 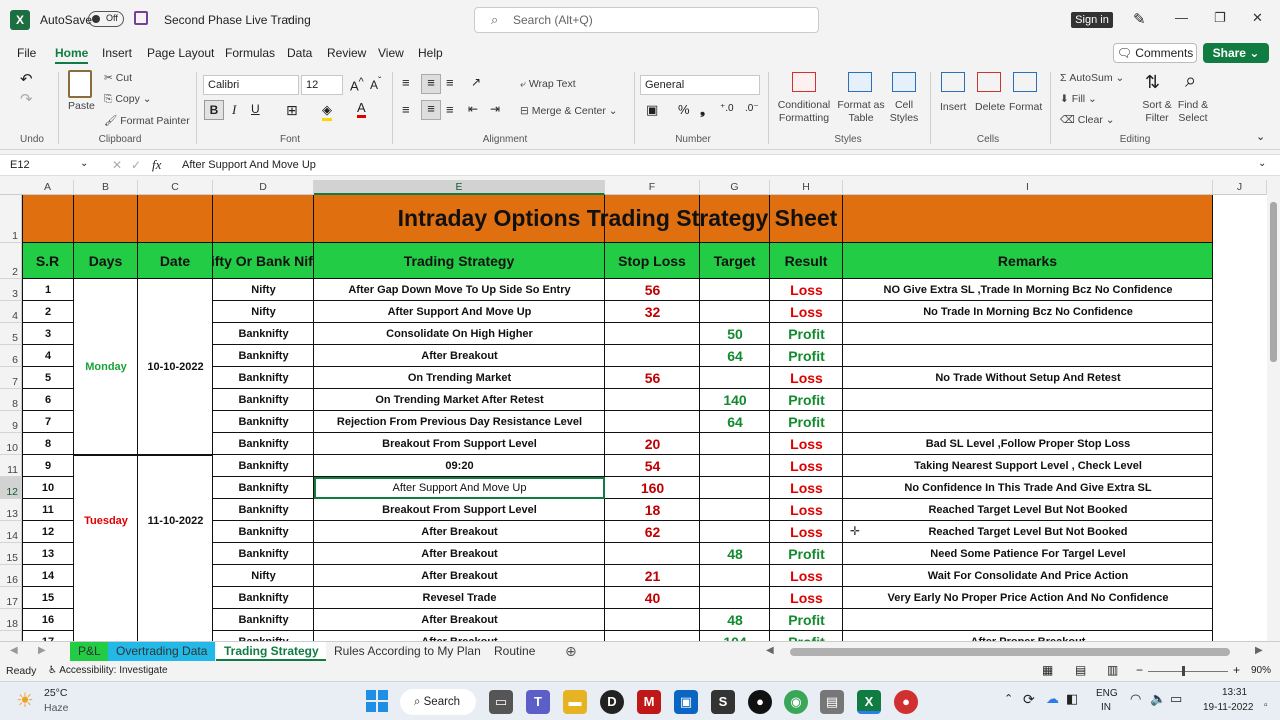 What do you see at coordinates (431, 84) in the screenshot?
I see `align-middle-icon: ≡` at bounding box center [431, 84].